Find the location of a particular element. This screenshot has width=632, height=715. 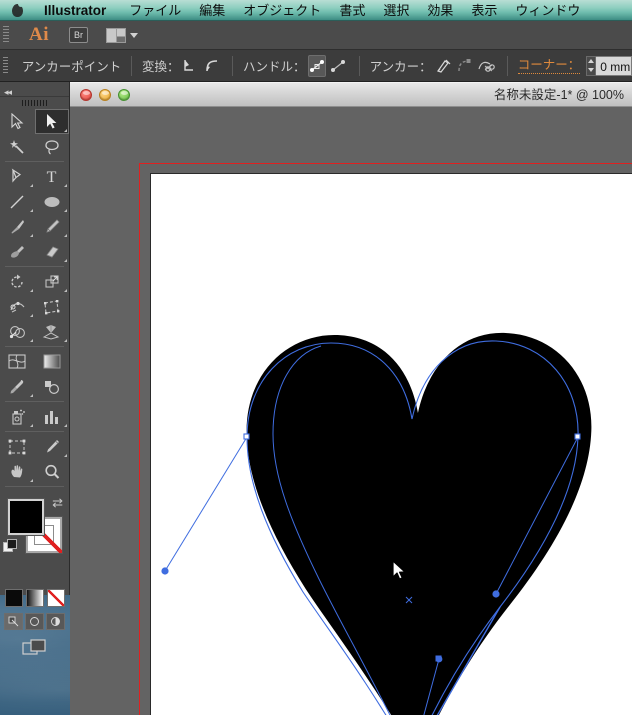

menu-item-edit: 編集 is located at coordinates (212, 10).